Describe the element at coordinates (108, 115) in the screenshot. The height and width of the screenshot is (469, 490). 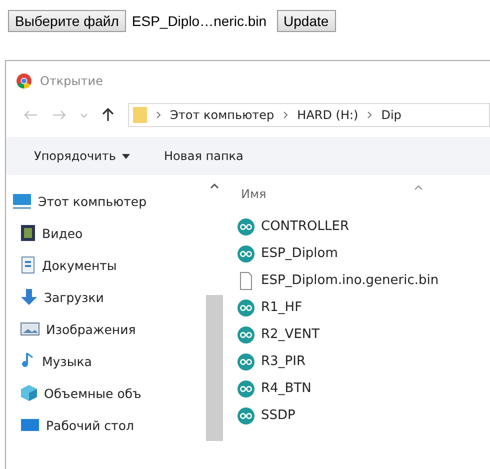
I see `up-arrow-icon` at that location.